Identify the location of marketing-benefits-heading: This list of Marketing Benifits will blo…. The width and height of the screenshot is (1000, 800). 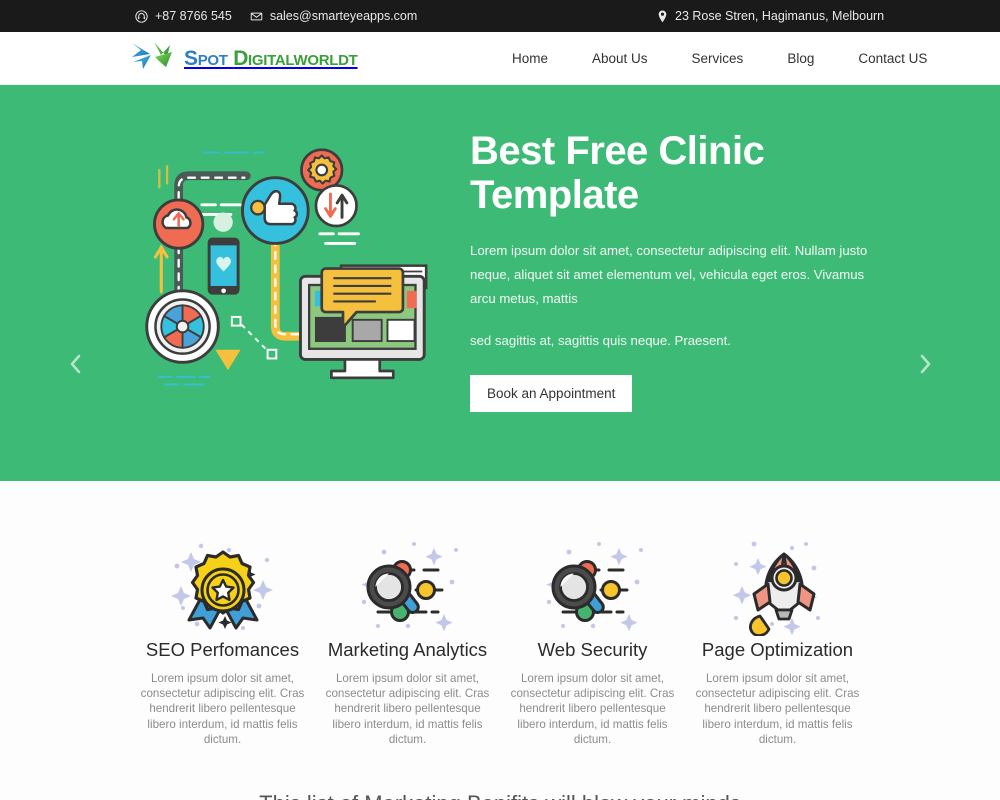
(500, 795).